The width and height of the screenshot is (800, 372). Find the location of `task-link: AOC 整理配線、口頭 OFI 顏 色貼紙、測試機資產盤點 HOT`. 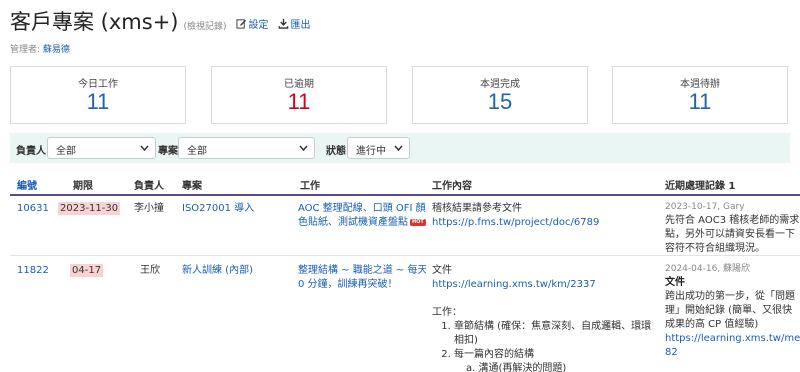

task-link: AOC 整理配線、口頭 OFI 顏 色貼紙、測試機資產盤點 HOT is located at coordinates (362, 216).